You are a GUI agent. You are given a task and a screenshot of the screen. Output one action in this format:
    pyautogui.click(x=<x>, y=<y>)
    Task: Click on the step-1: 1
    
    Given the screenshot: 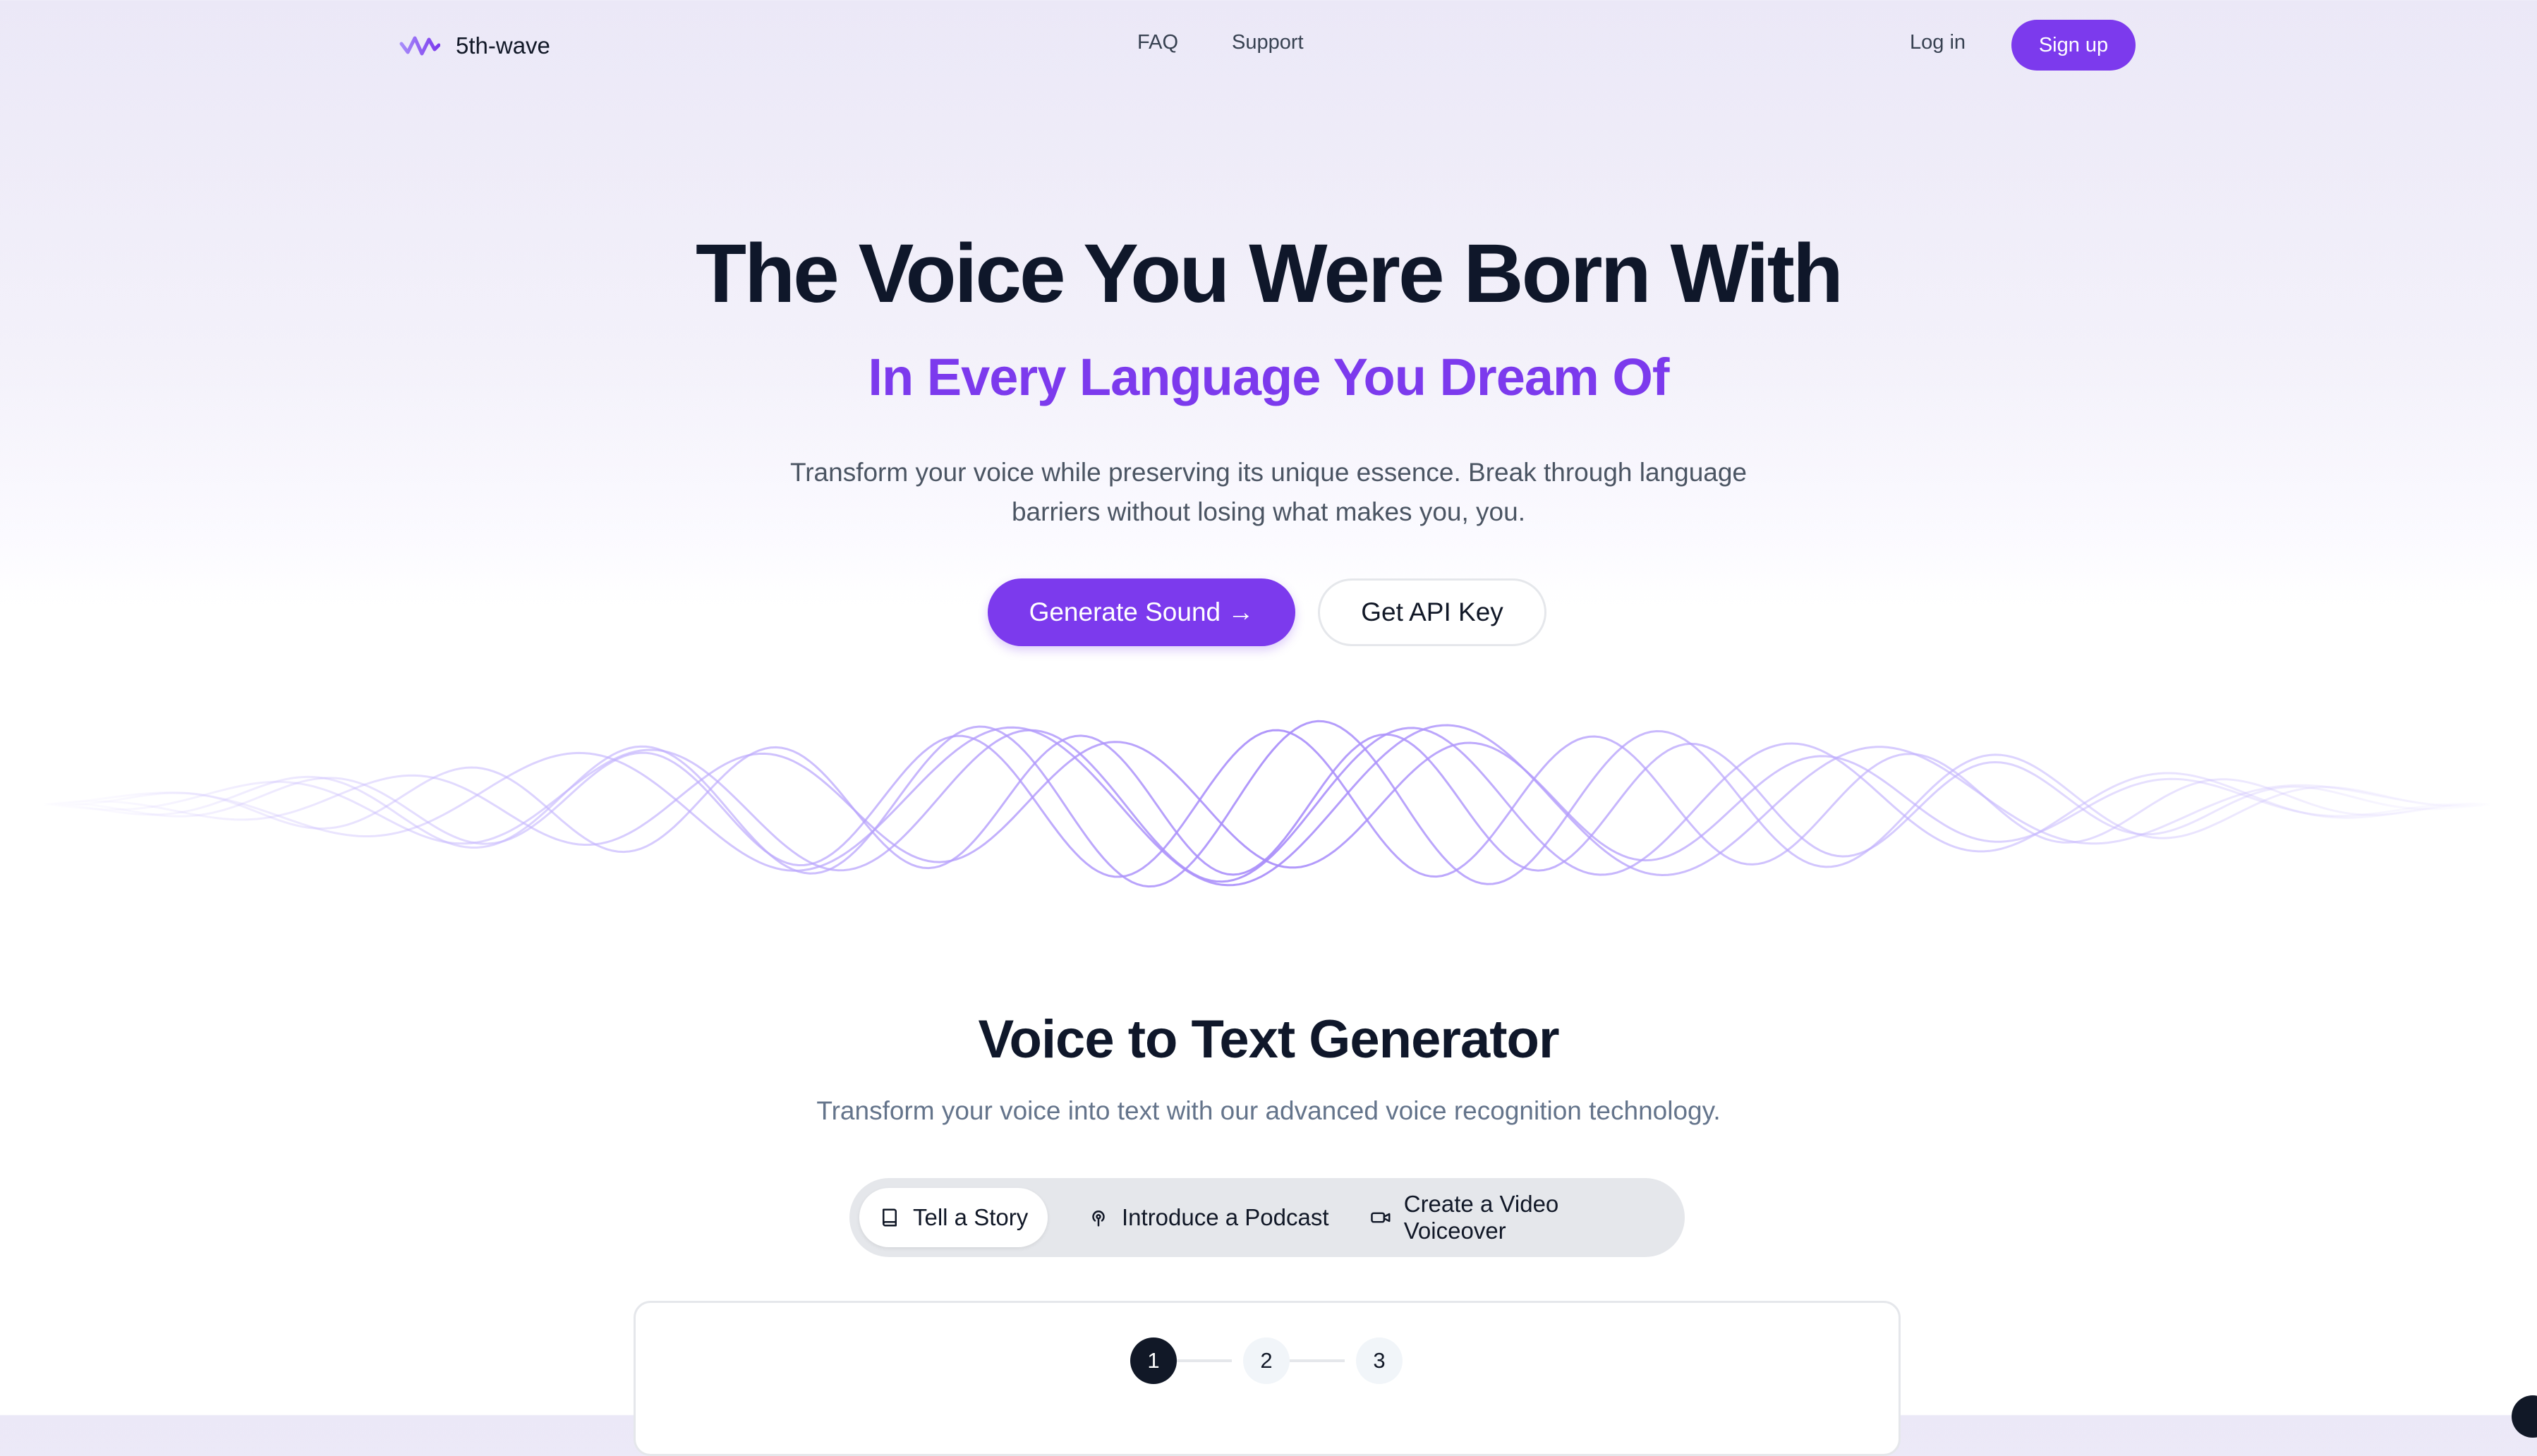 What is the action you would take?
    pyautogui.click(x=1153, y=1360)
    